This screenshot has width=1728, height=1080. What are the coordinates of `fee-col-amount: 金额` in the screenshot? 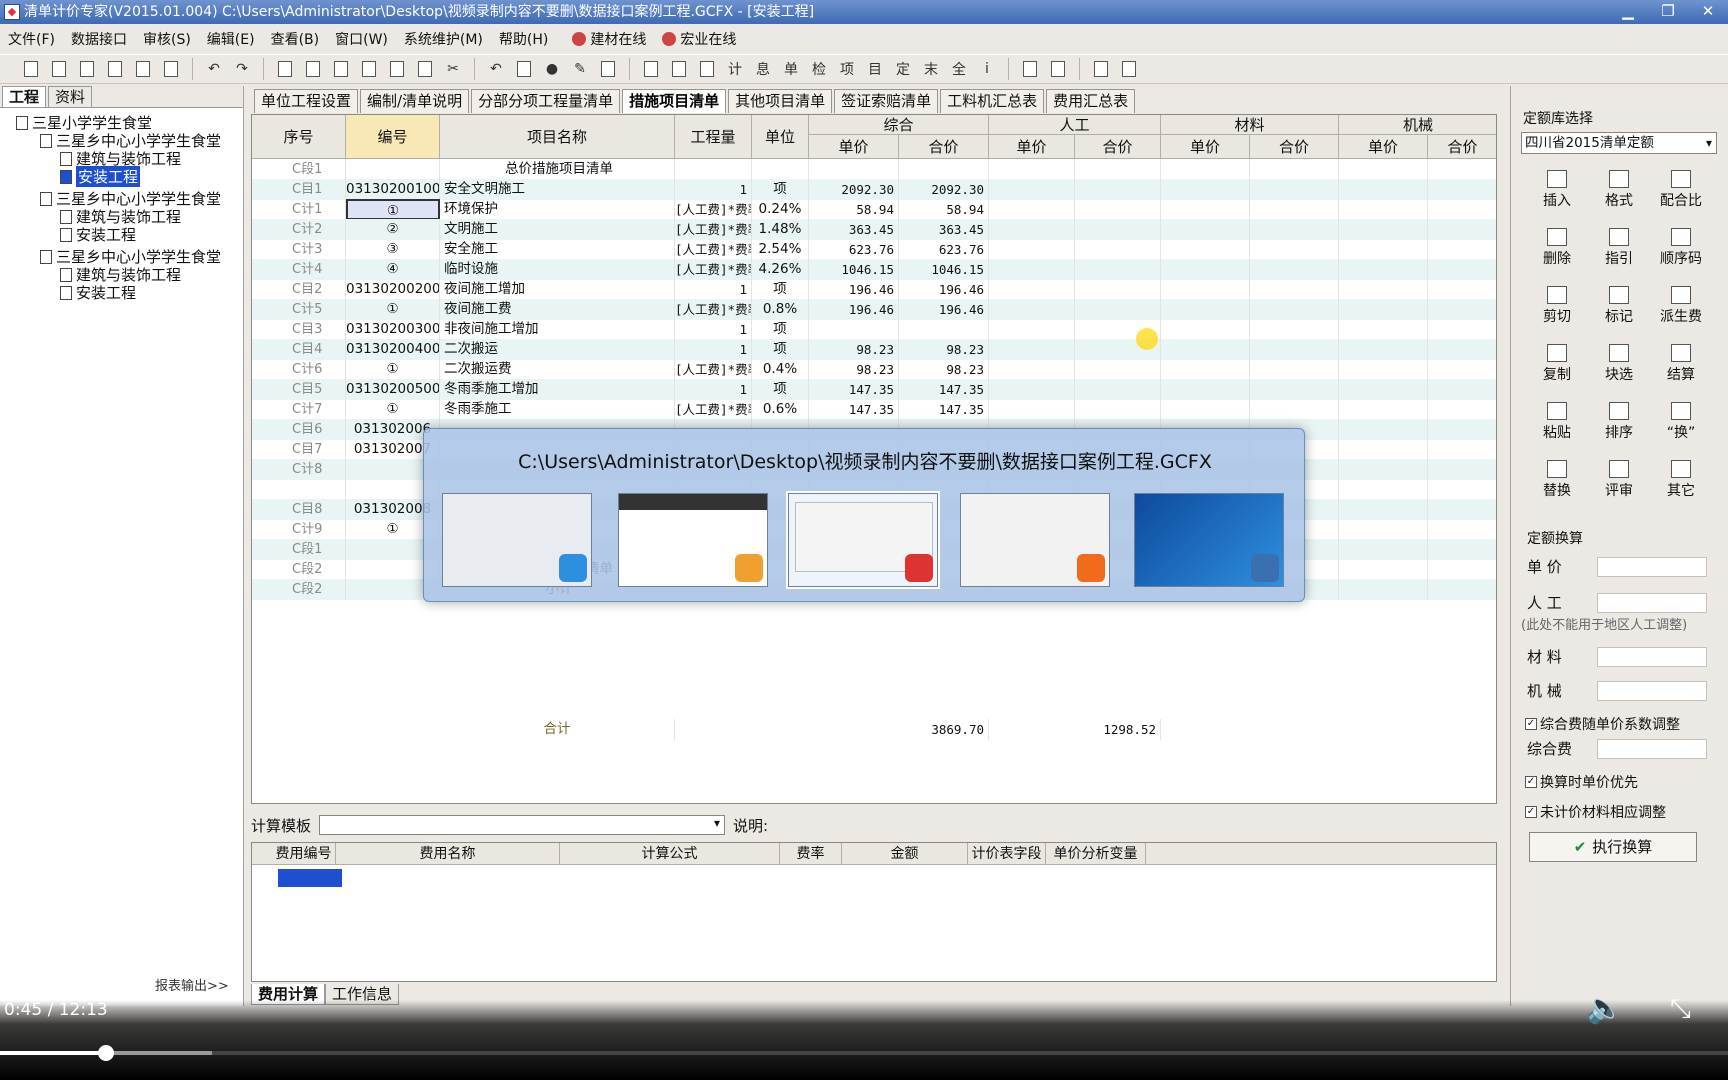 It's located at (905, 854).